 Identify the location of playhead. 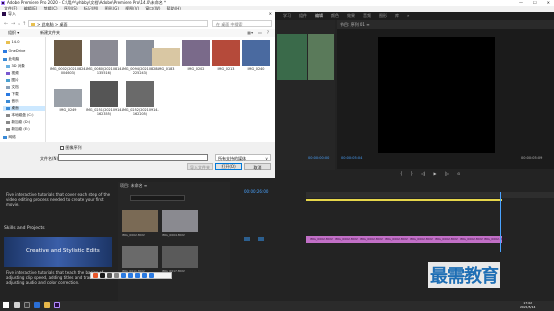
(500, 222).